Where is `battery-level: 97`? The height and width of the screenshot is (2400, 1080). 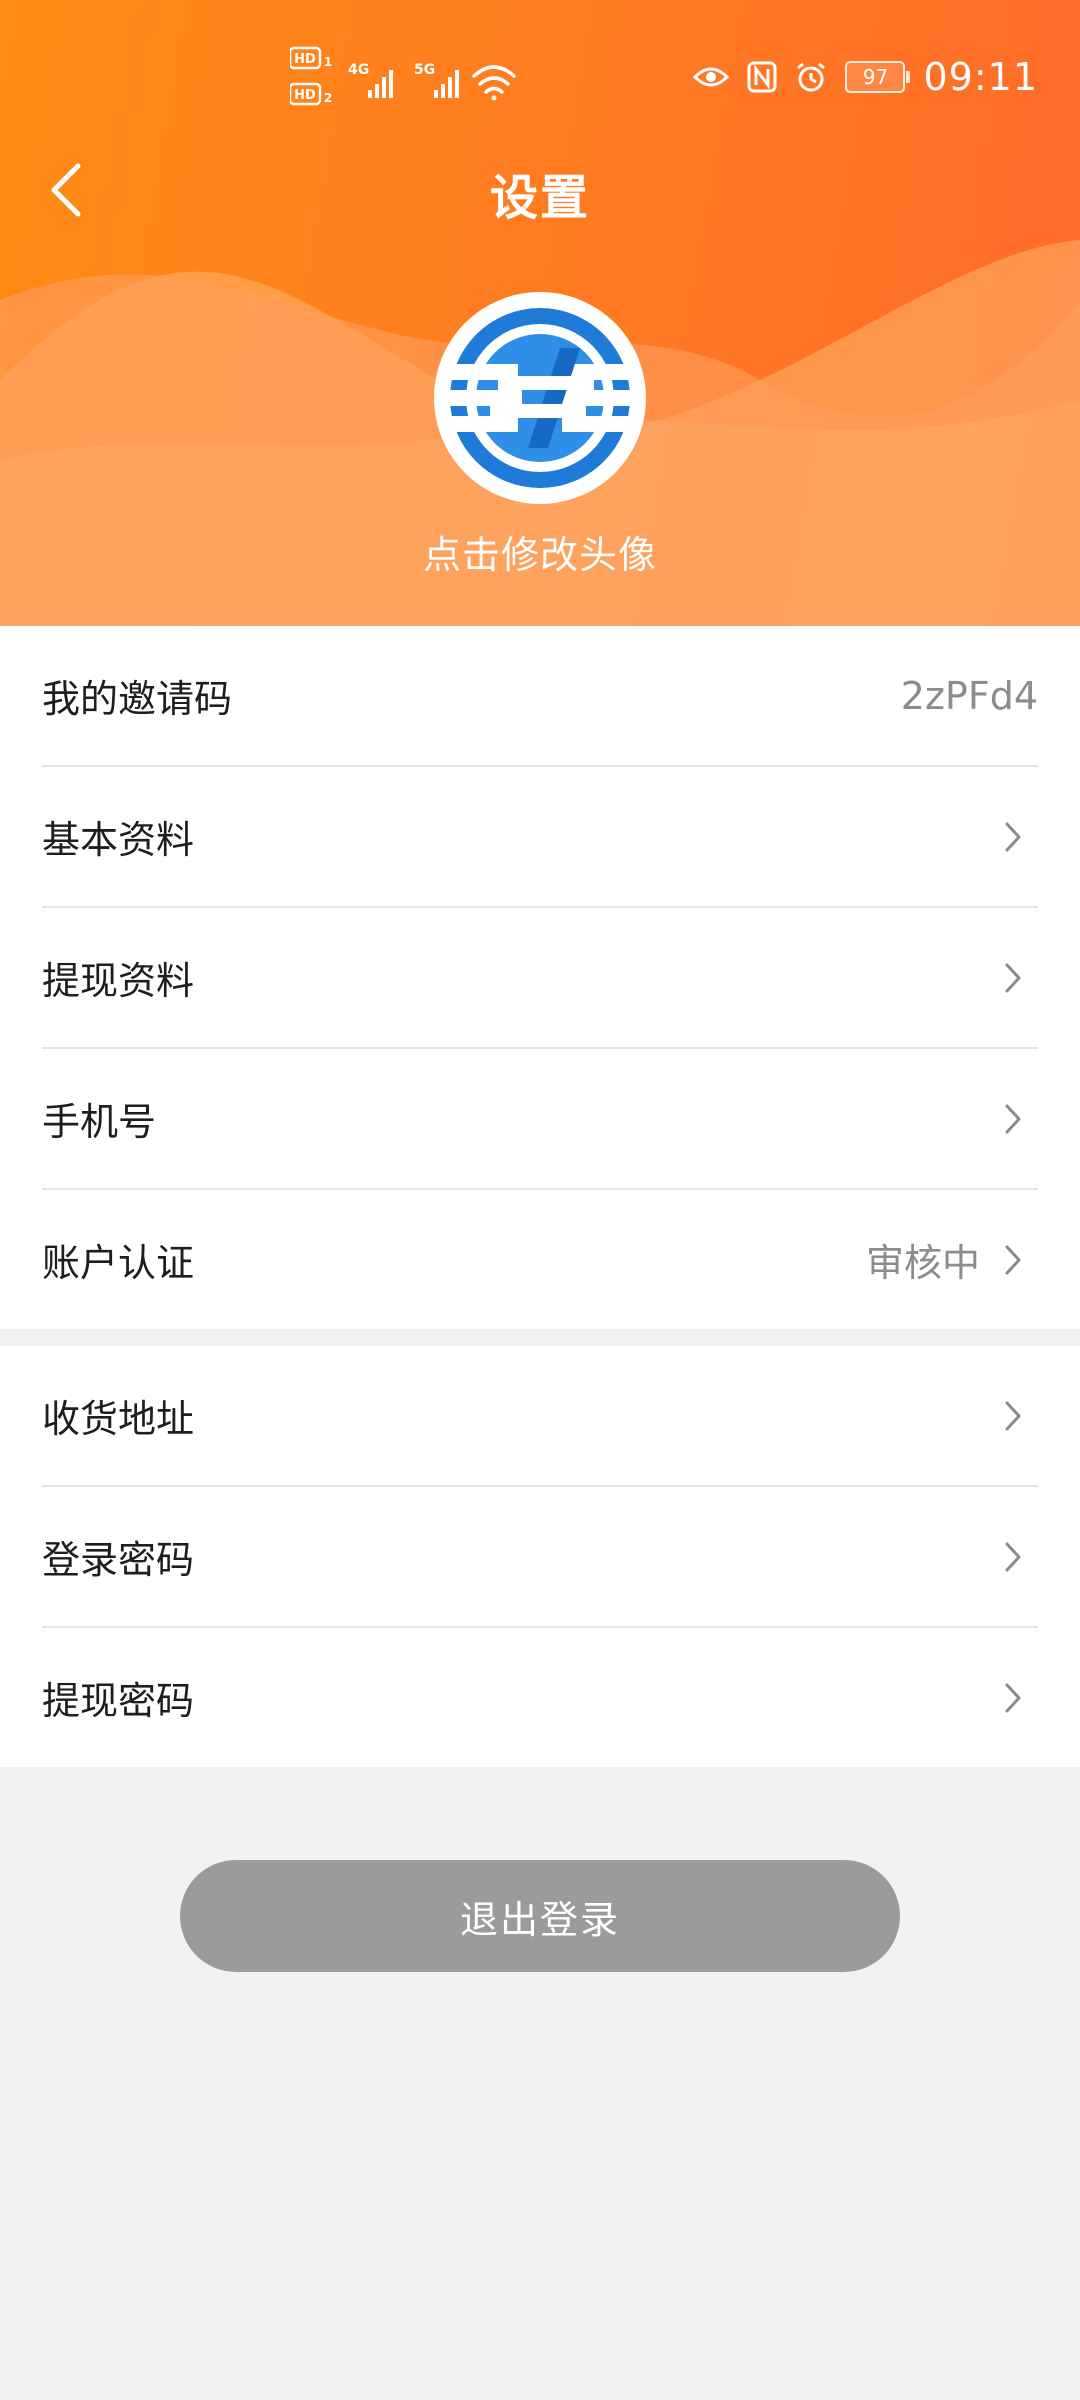
battery-level: 97 is located at coordinates (875, 77).